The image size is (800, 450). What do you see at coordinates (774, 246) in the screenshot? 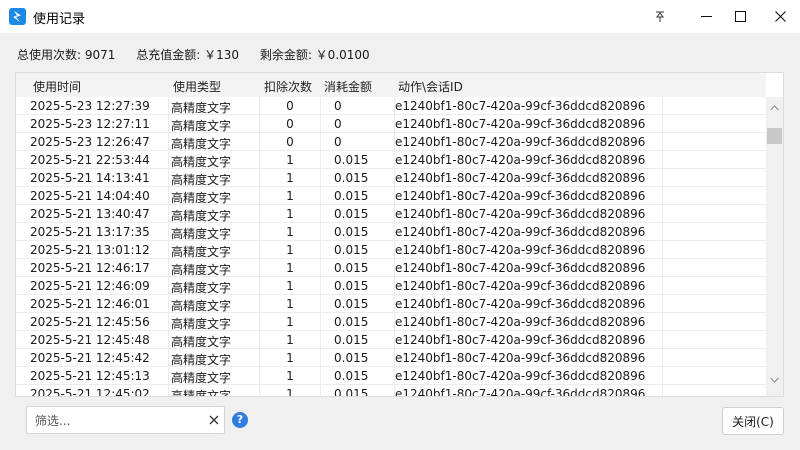
I see `vertical-scrollbar` at bounding box center [774, 246].